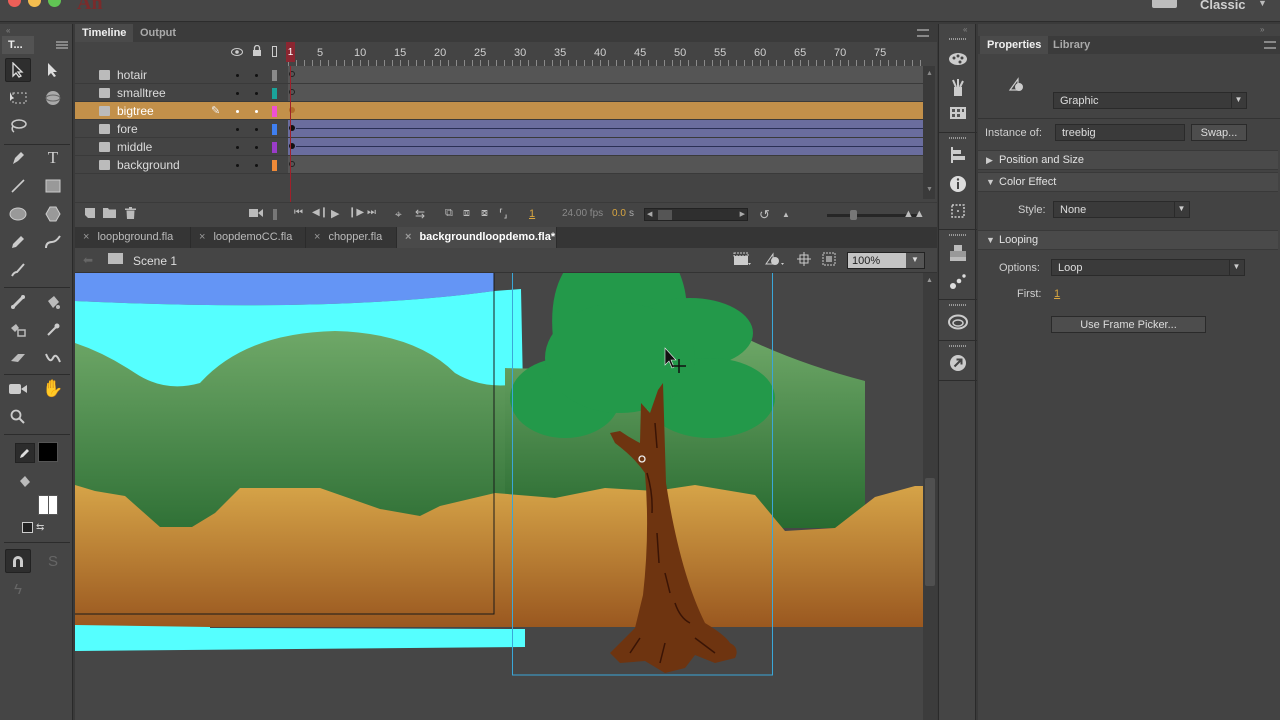 This screenshot has height=720, width=1280. What do you see at coordinates (958, 364) in the screenshot?
I see `publish-arrow-icon` at bounding box center [958, 364].